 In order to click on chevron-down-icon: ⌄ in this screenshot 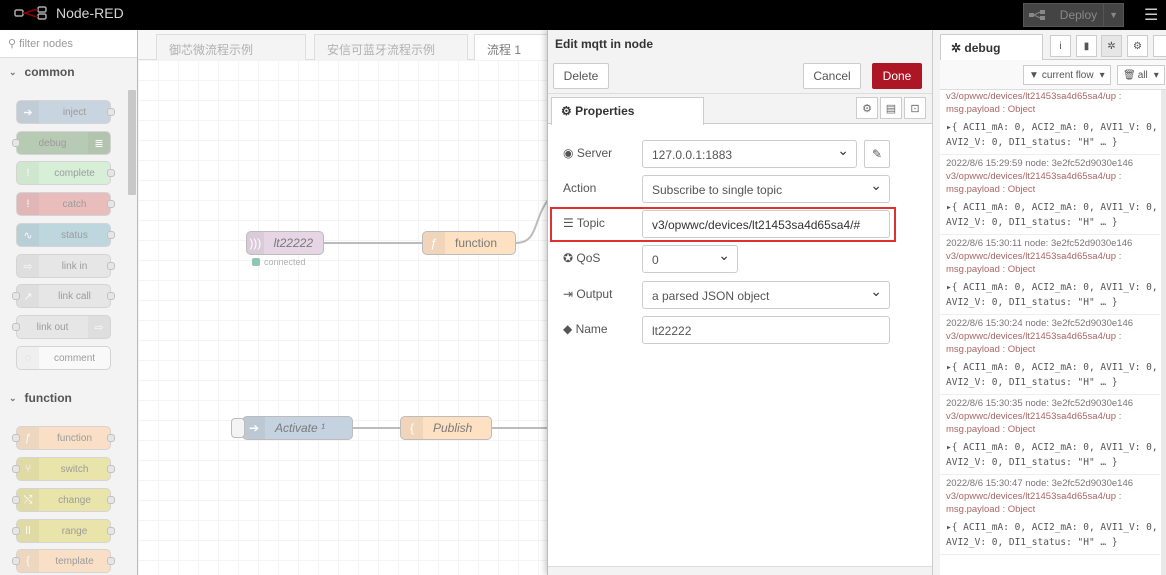, I will do `click(13, 397)`.